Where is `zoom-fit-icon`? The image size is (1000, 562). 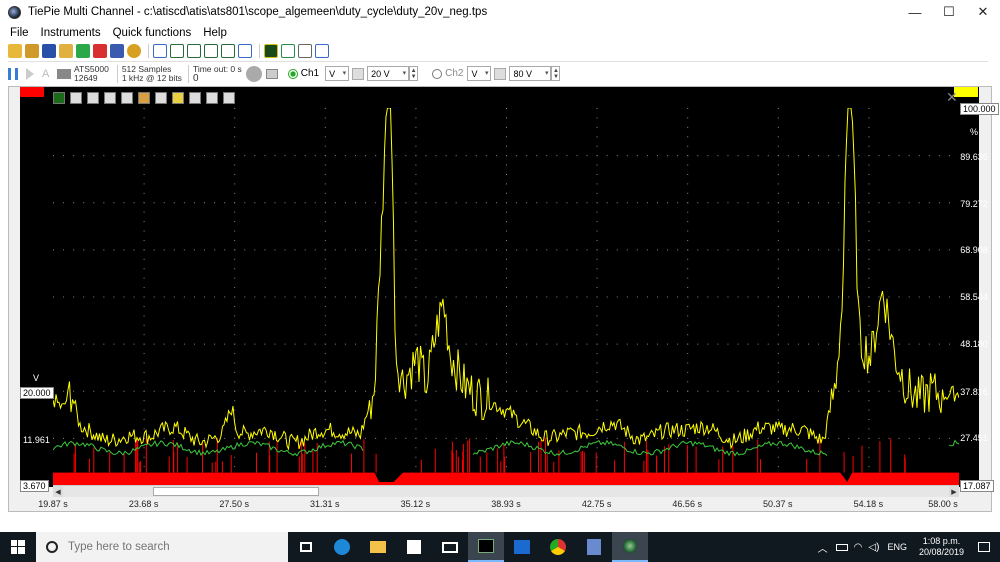
zoom-fit-icon is located at coordinates (161, 98).